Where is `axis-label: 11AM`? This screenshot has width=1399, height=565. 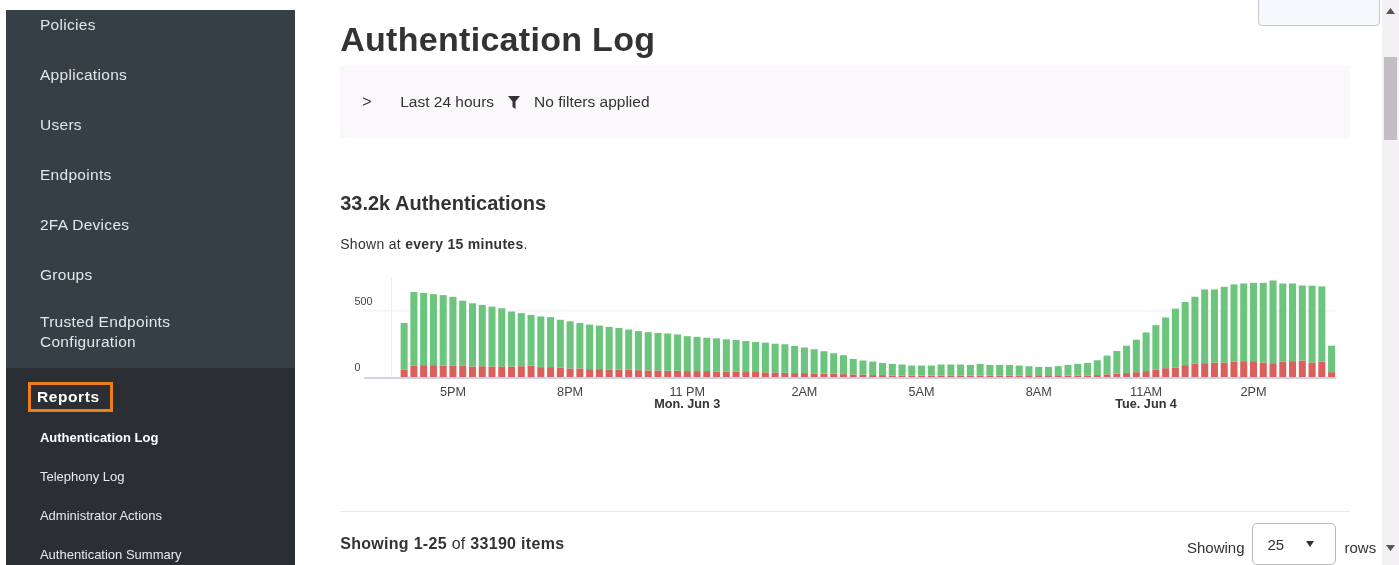 axis-label: 11AM is located at coordinates (1146, 391).